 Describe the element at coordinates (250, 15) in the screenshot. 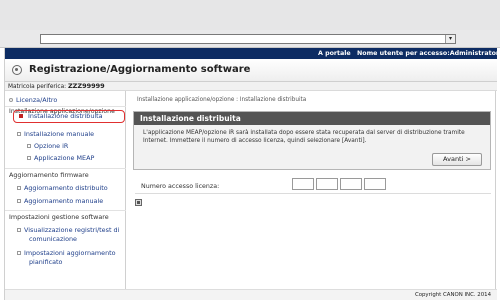

I see `browser-title-strip` at that location.